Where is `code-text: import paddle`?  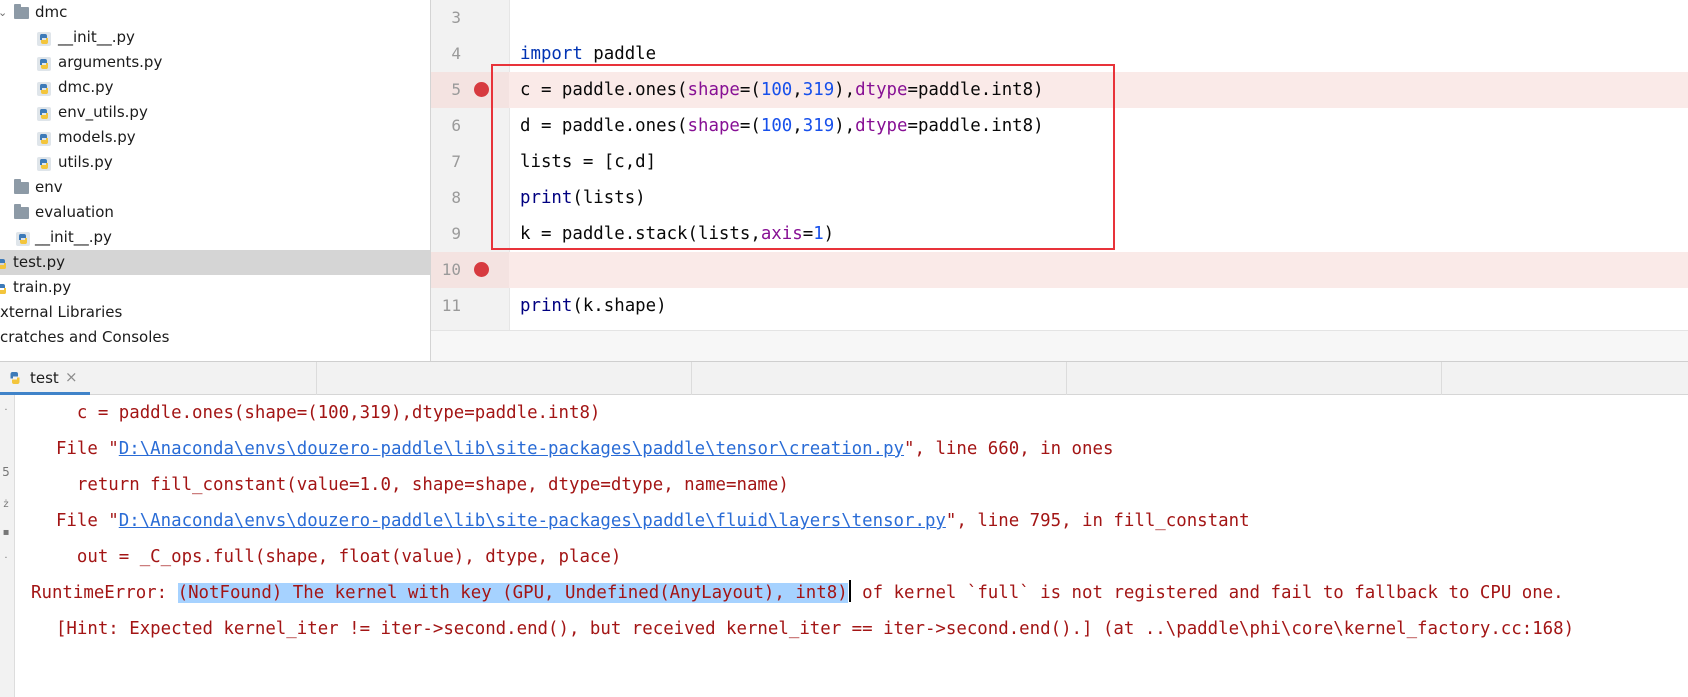
code-text: import paddle is located at coordinates (588, 54).